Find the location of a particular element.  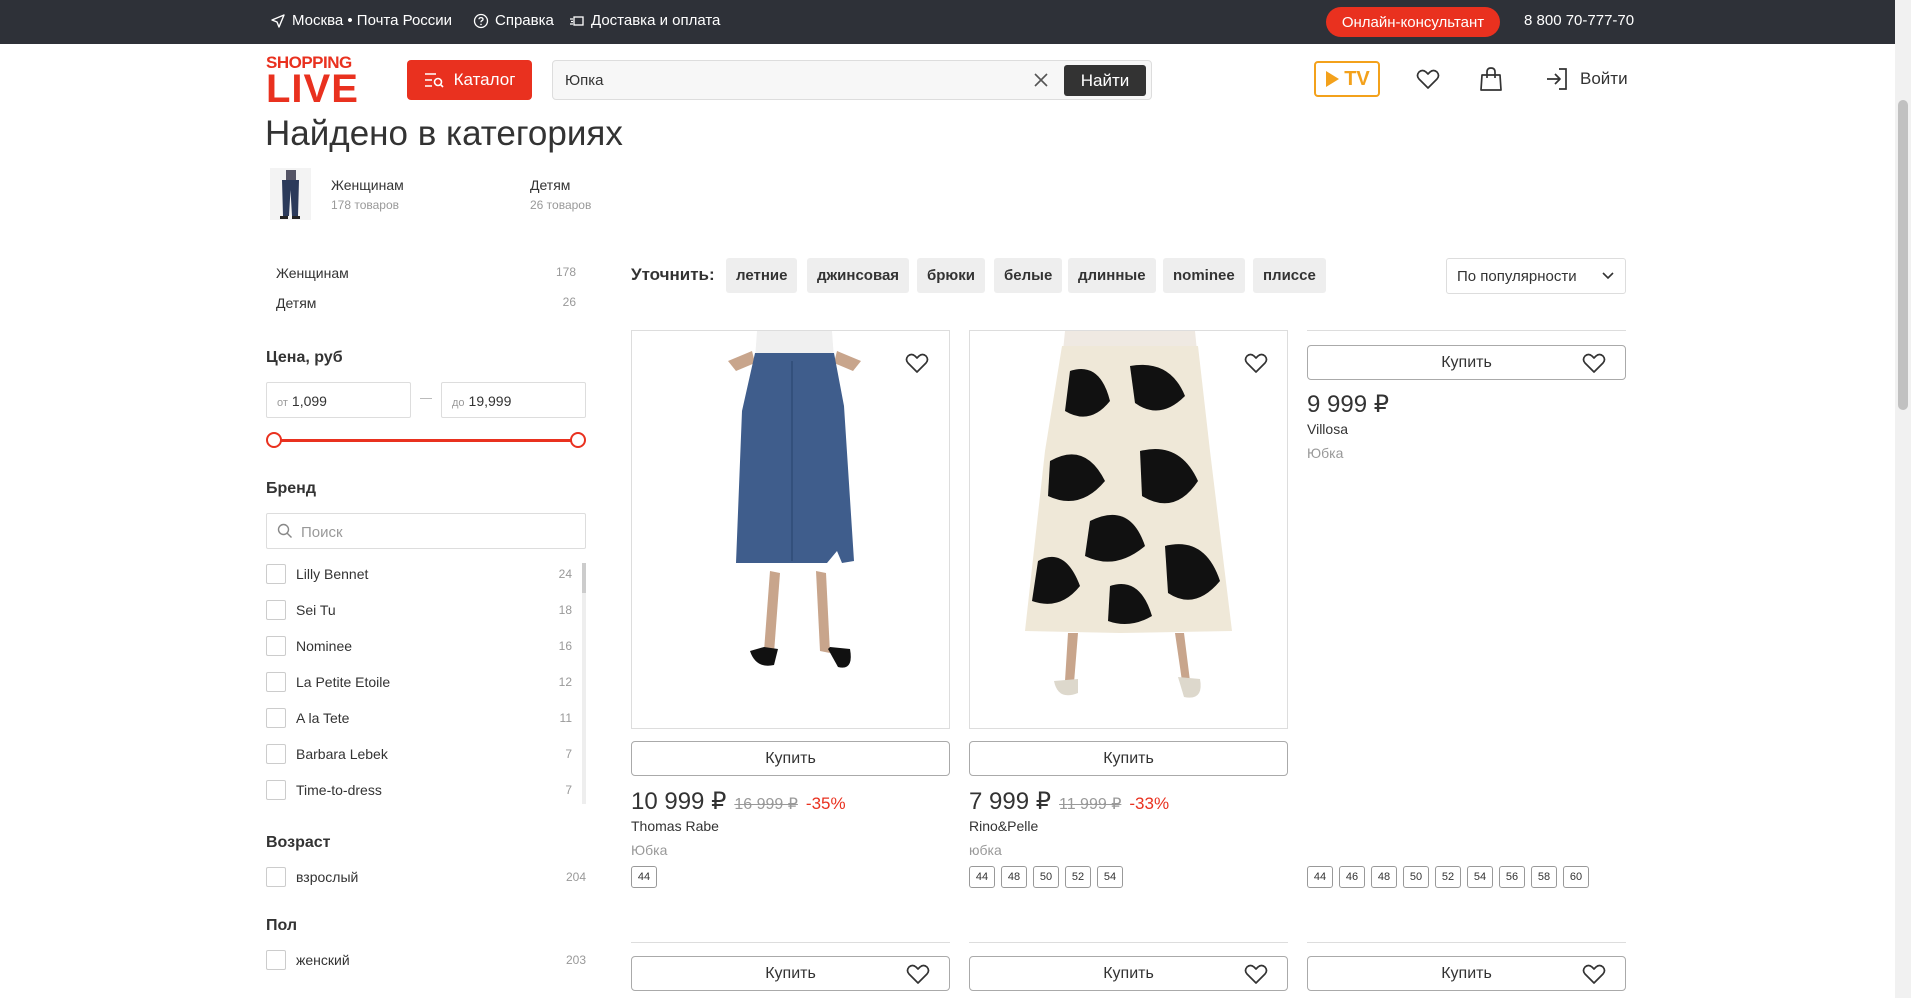

sort-dropdown: По популярности is located at coordinates (1536, 276).